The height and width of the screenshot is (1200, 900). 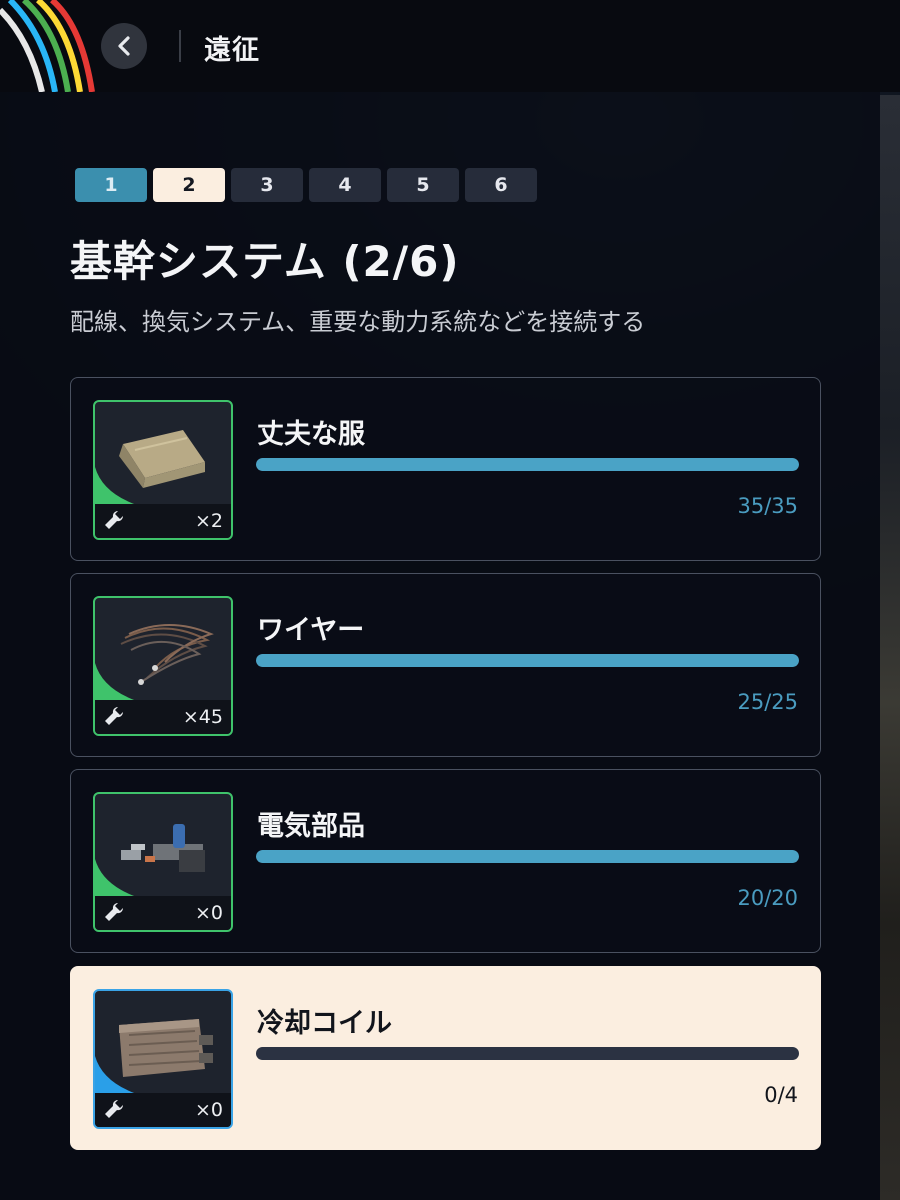 I want to click on cloth-icon, so click(x=162, y=459).